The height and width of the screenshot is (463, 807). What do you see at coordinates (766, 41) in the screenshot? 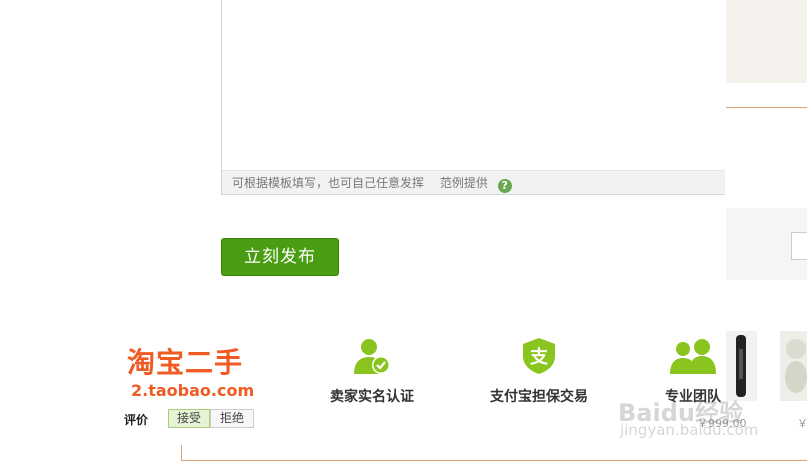
I see `right-panel` at bounding box center [766, 41].